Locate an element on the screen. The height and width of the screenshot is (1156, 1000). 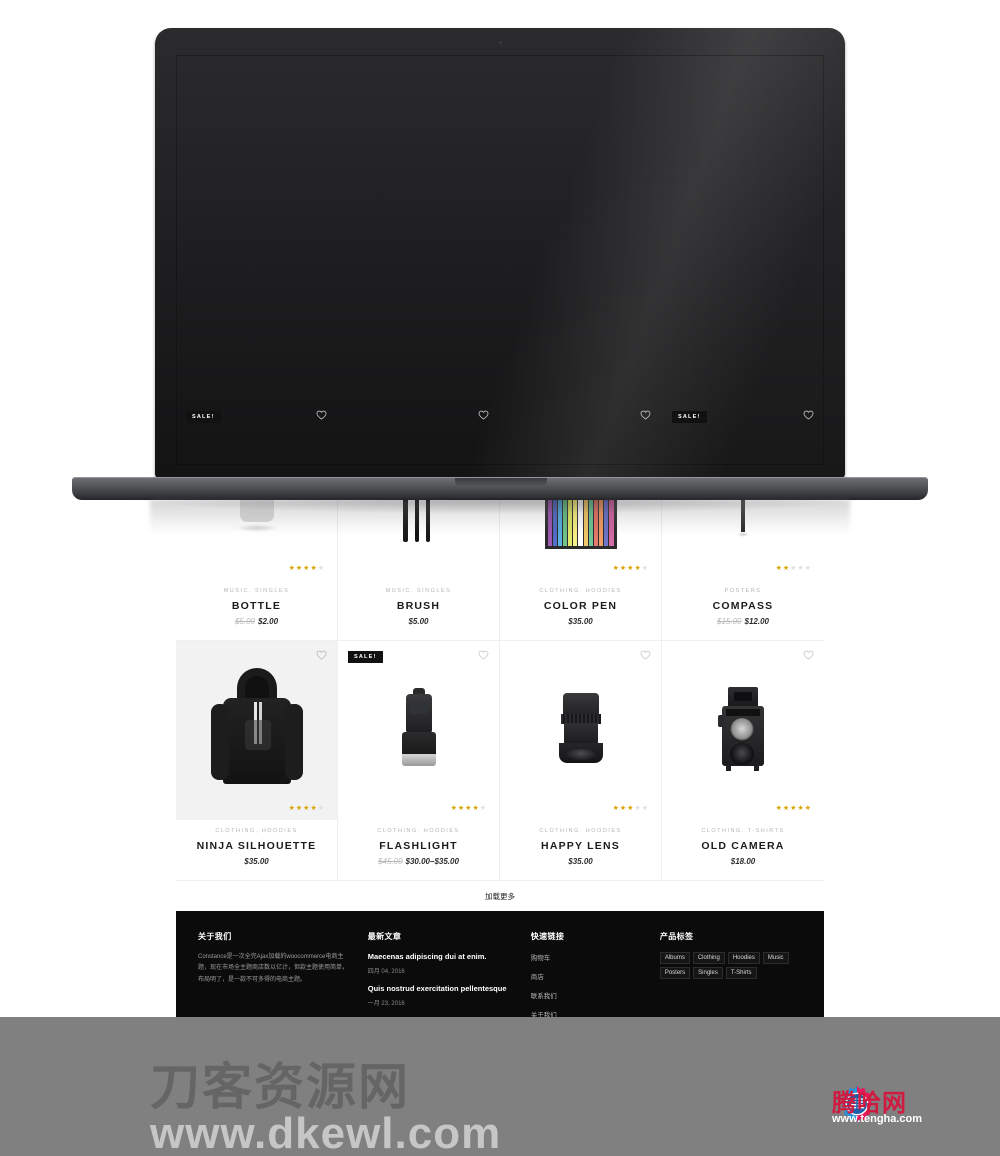
product-title: NINJA SILHOUETTE is located at coordinates (256, 846).